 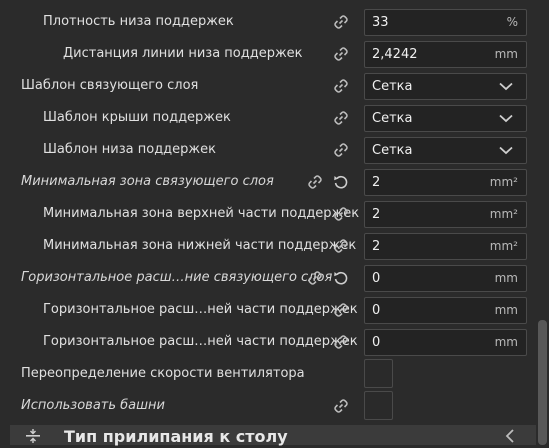 I want to click on setting-label: Переопределение скорости вентилятора, so click(x=163, y=373).